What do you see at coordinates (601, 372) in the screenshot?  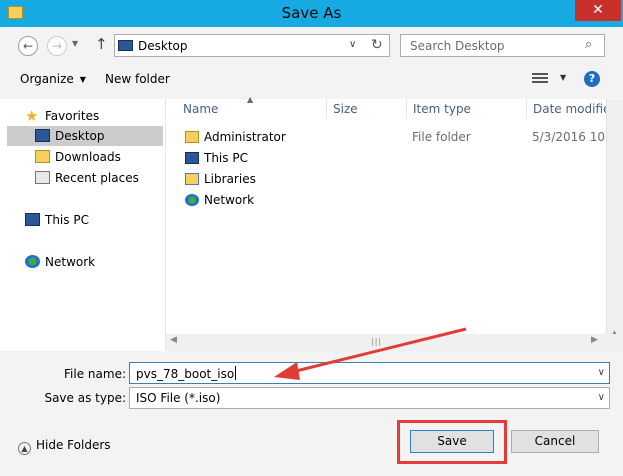 I see `file-name-dropdown-icon: ∨` at bounding box center [601, 372].